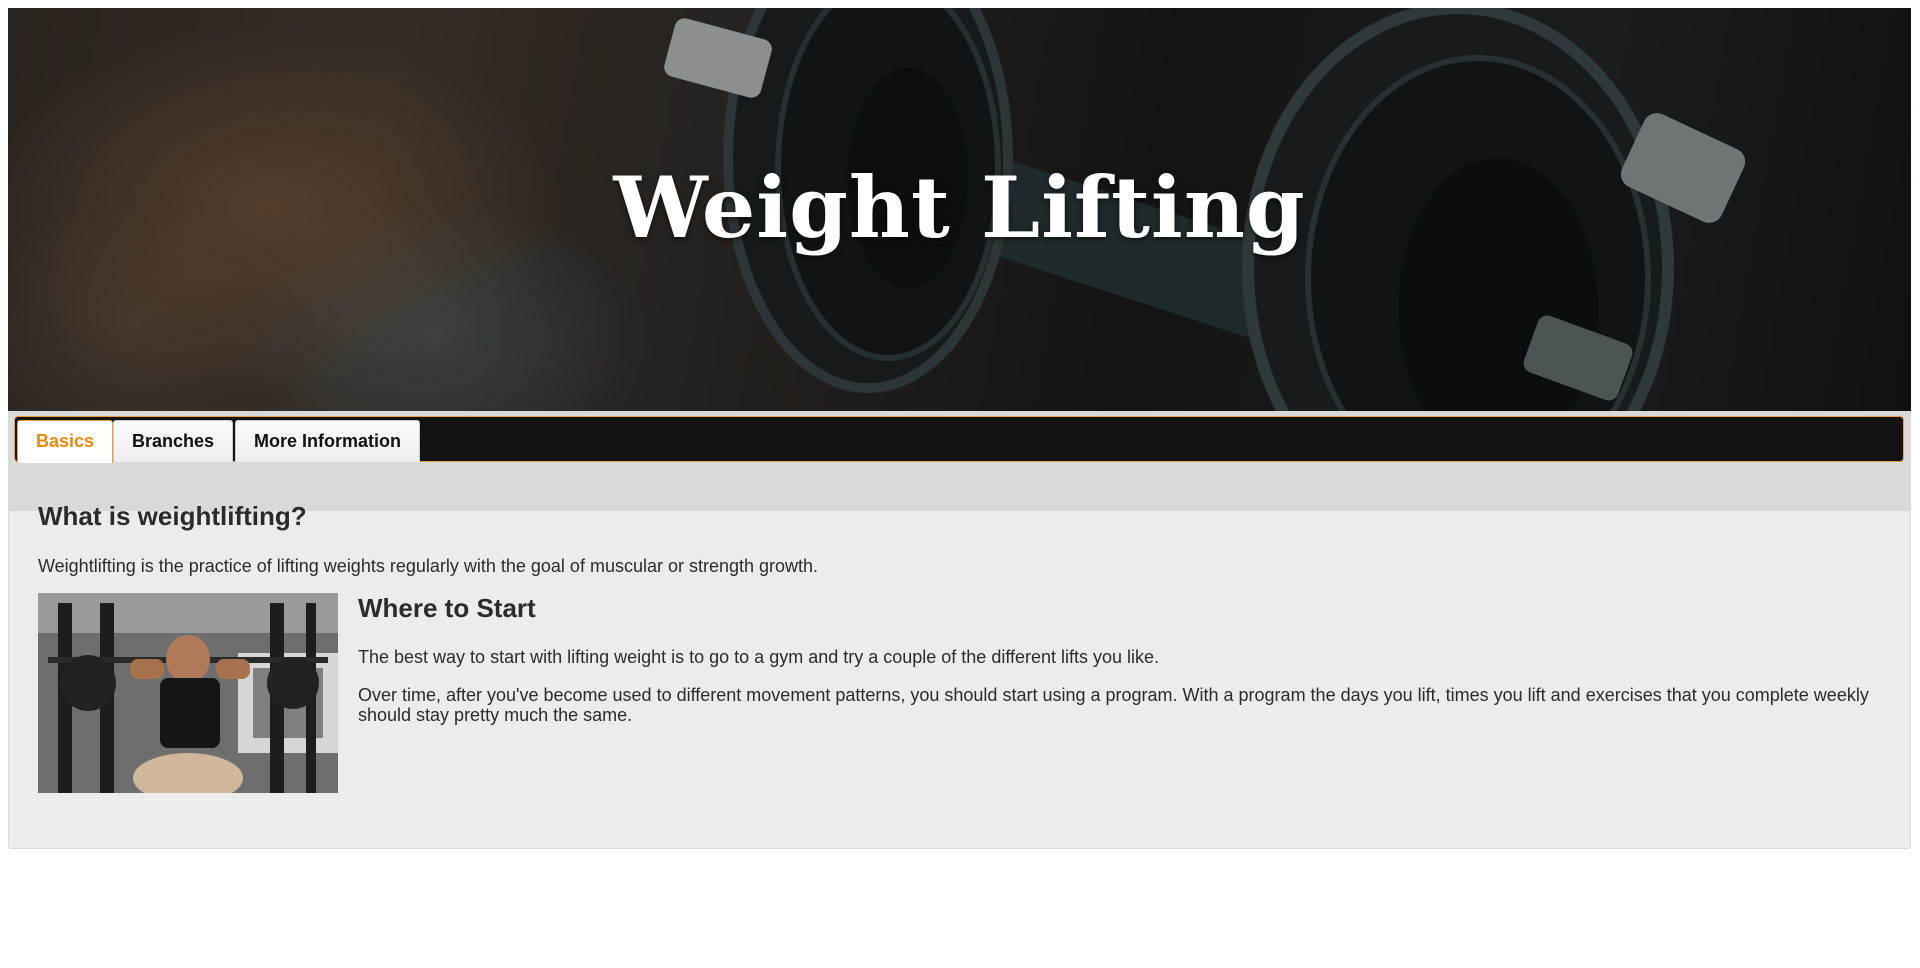 The height and width of the screenshot is (968, 1920). I want to click on page-title: Weight Lifting, so click(959, 207).